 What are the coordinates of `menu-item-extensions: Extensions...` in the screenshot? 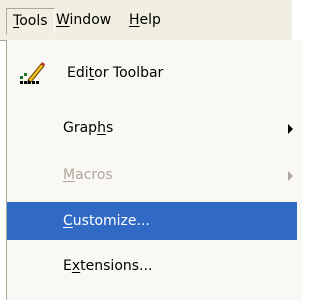 It's located at (152, 266).